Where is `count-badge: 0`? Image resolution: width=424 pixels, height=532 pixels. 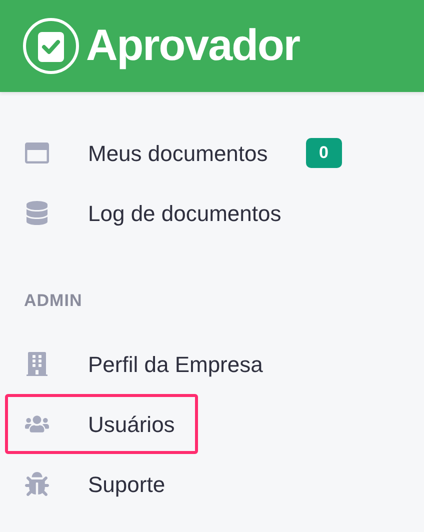
count-badge: 0 is located at coordinates (324, 153).